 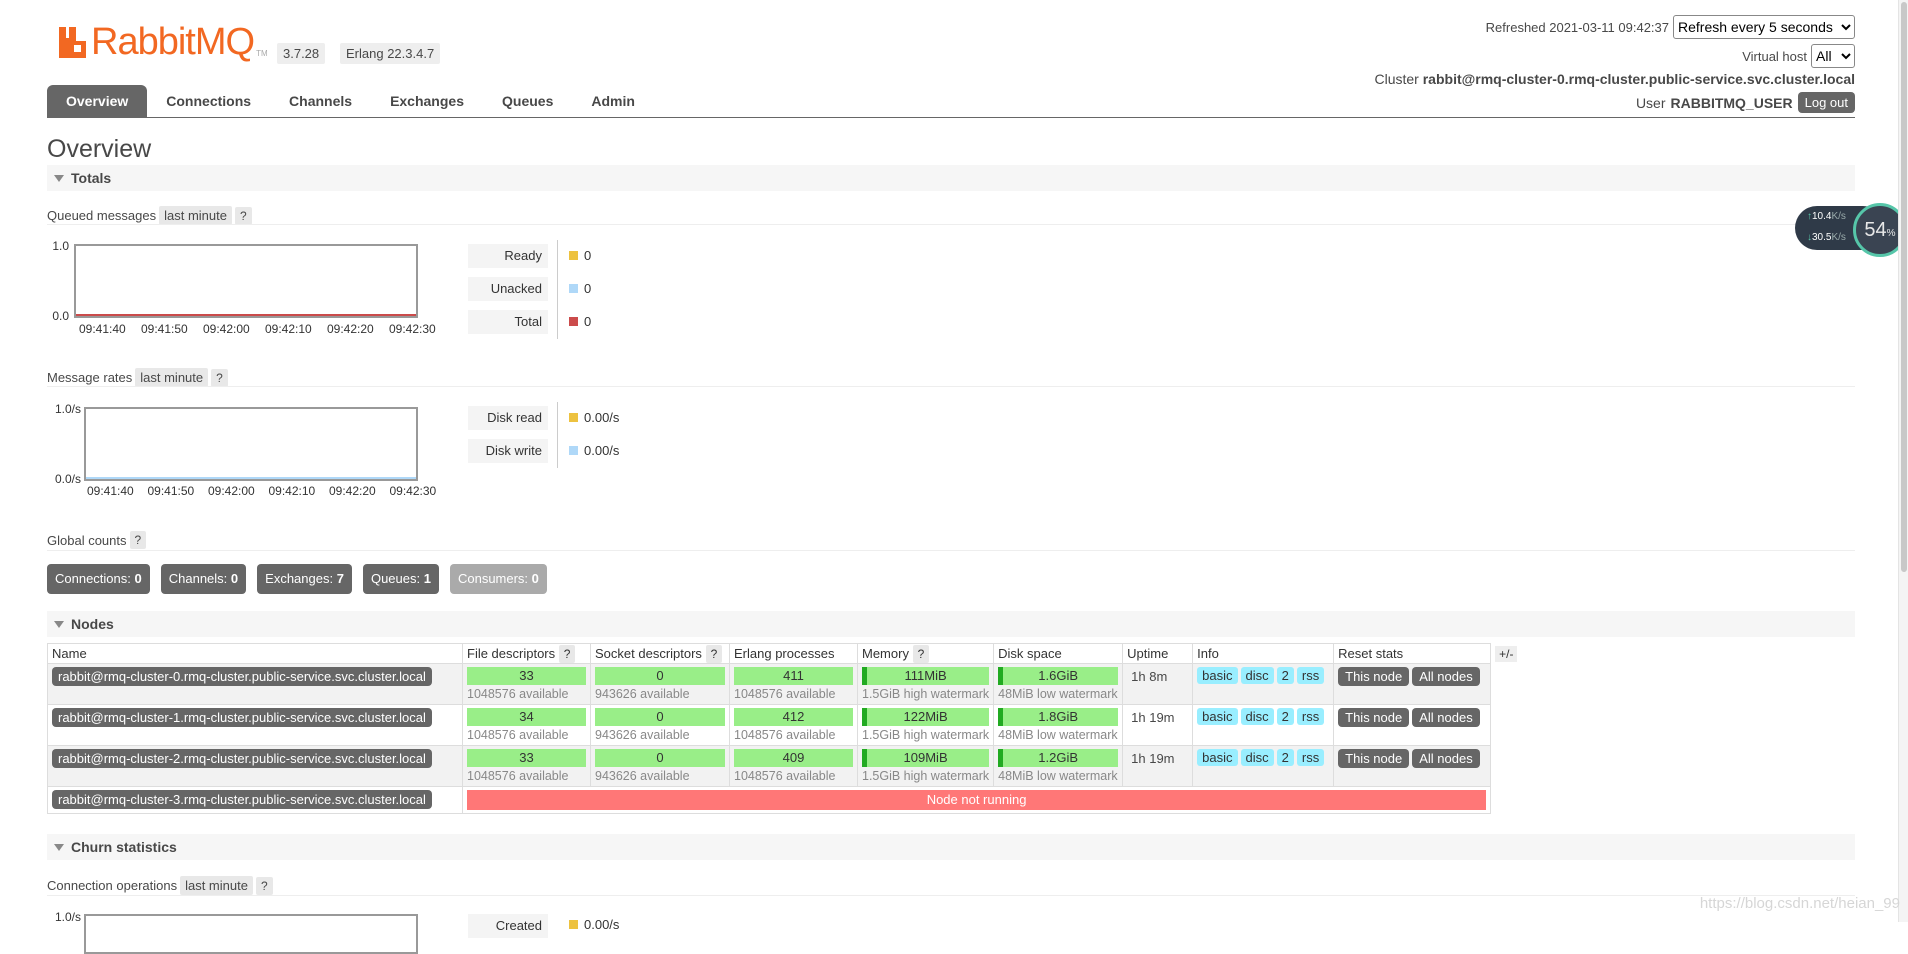 What do you see at coordinates (226, 329) in the screenshot?
I see `queued-x-tick: 09:42:00` at bounding box center [226, 329].